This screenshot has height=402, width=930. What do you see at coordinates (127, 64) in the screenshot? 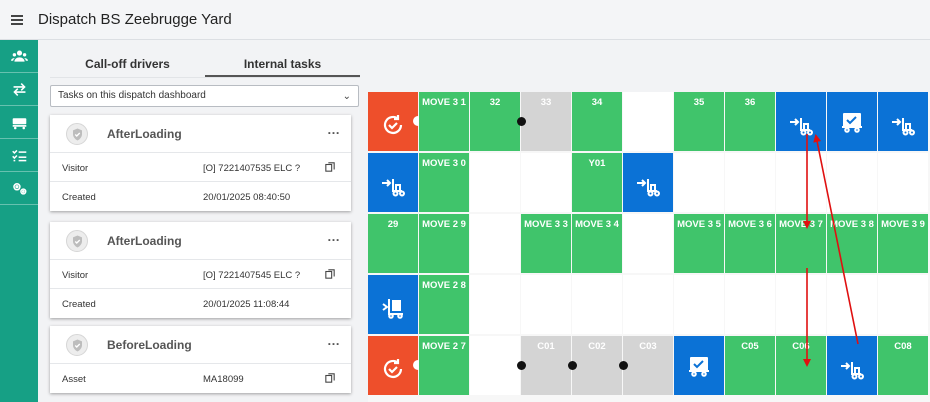
I see `tab-call-off-drivers: Call-off drivers` at bounding box center [127, 64].